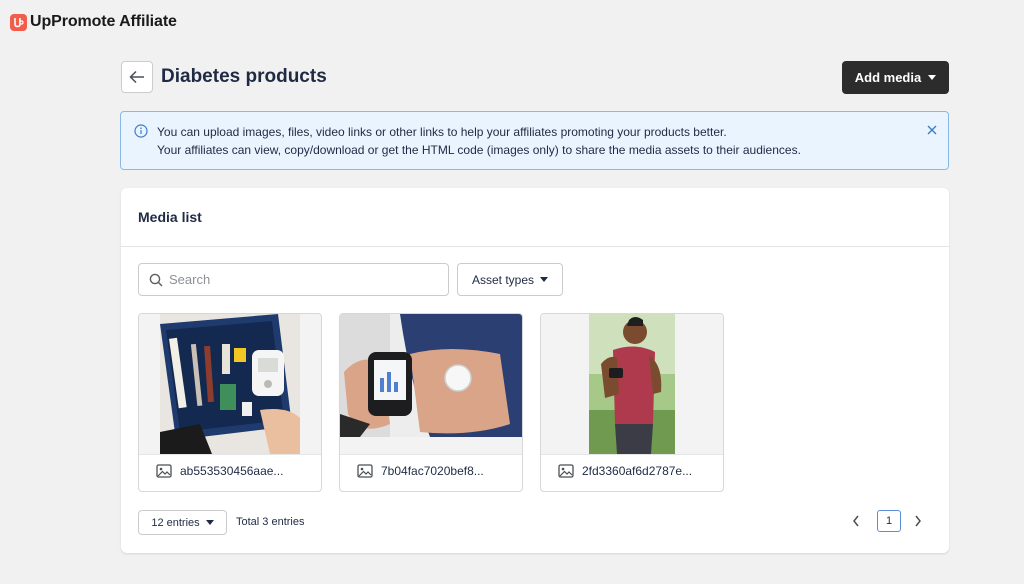  I want to click on glucose-monitor-photo, so click(431, 375).